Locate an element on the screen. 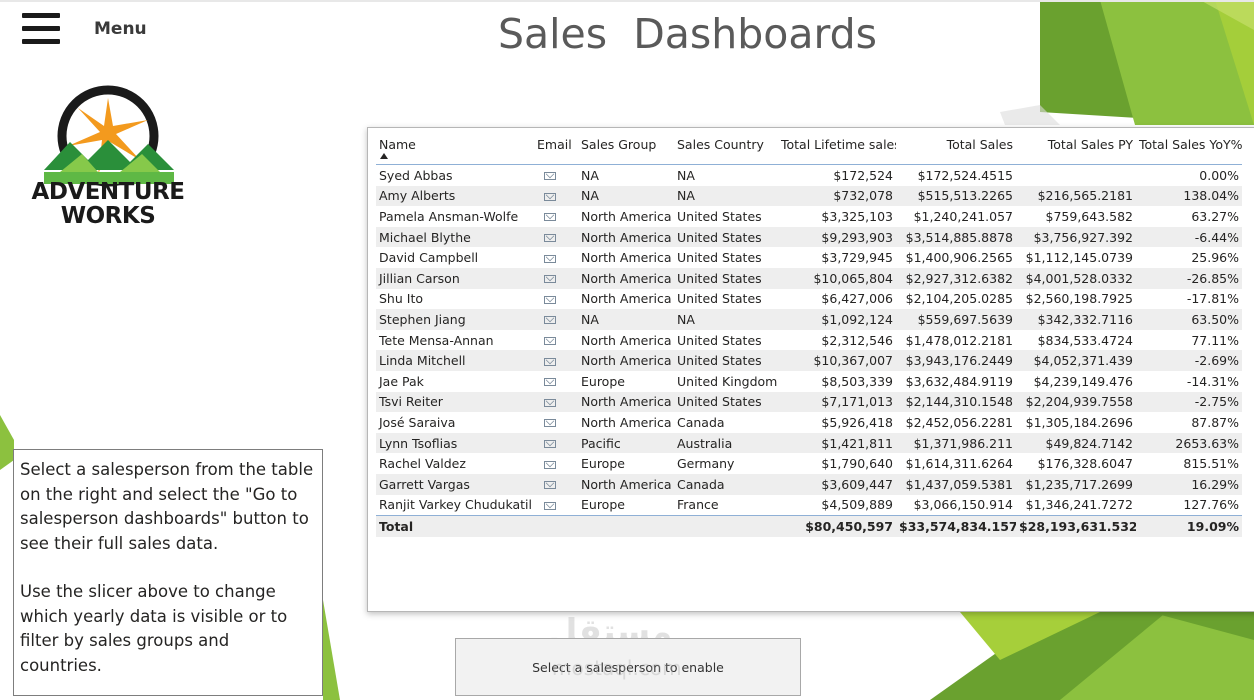 The width and height of the screenshot is (1254, 700). table-cell: Garrett Vargas is located at coordinates (455, 484).